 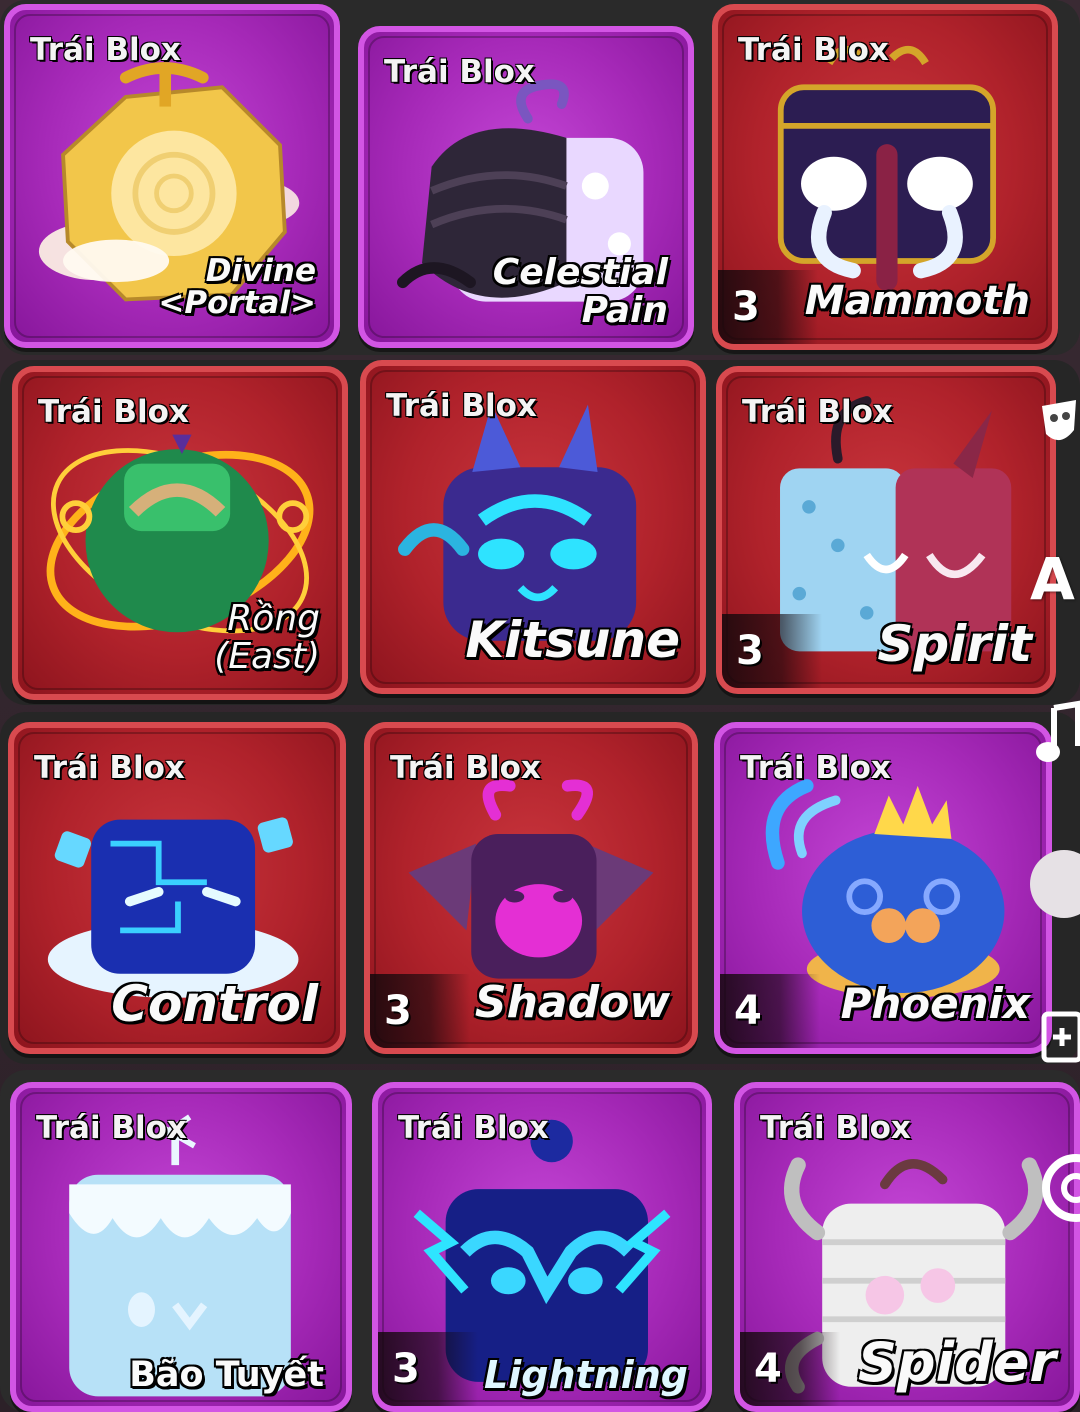 I want to click on fruit-name-label: Phoenix, so click(x=935, y=1003).